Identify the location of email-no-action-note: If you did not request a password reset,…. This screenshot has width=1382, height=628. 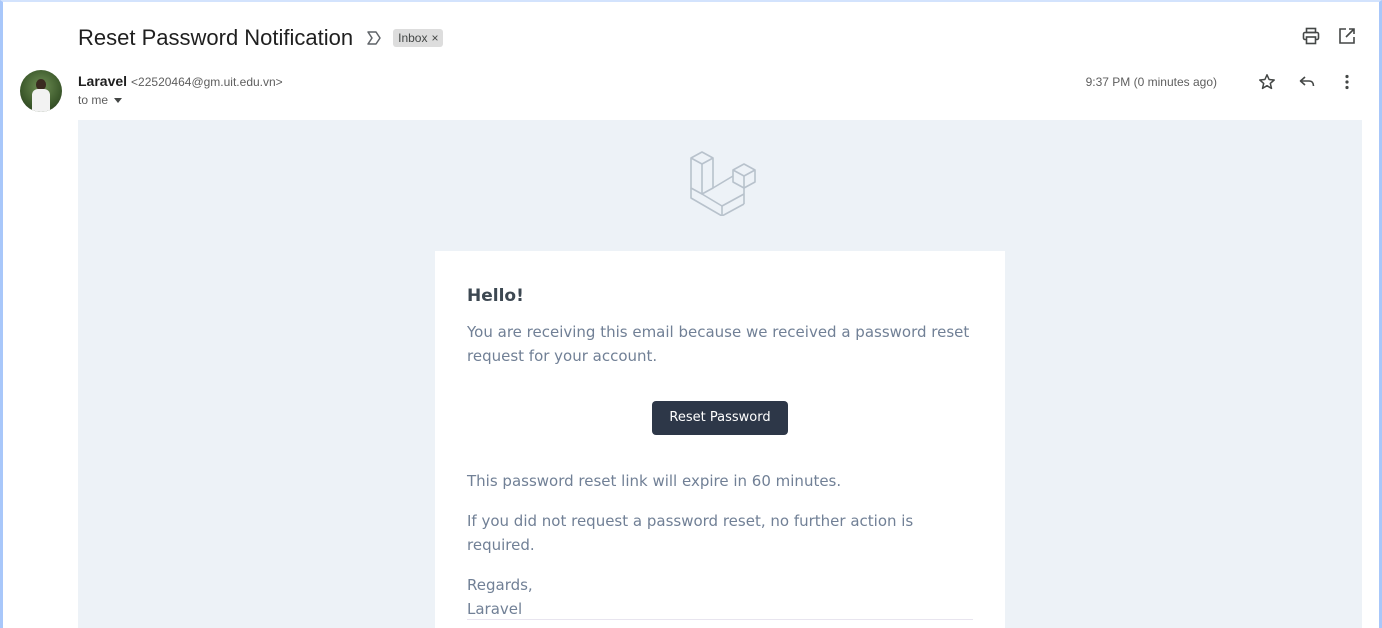
(690, 533).